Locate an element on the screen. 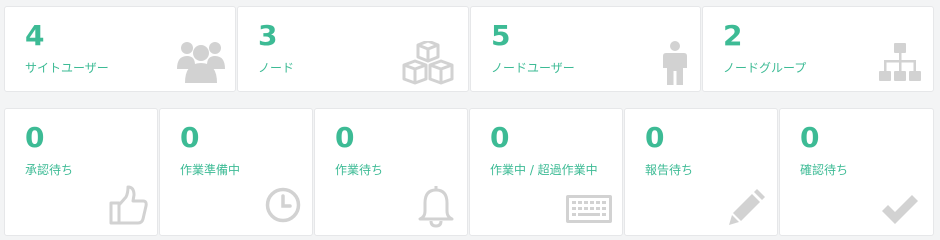 The width and height of the screenshot is (940, 240). thumbs-up-icon is located at coordinates (128, 205).